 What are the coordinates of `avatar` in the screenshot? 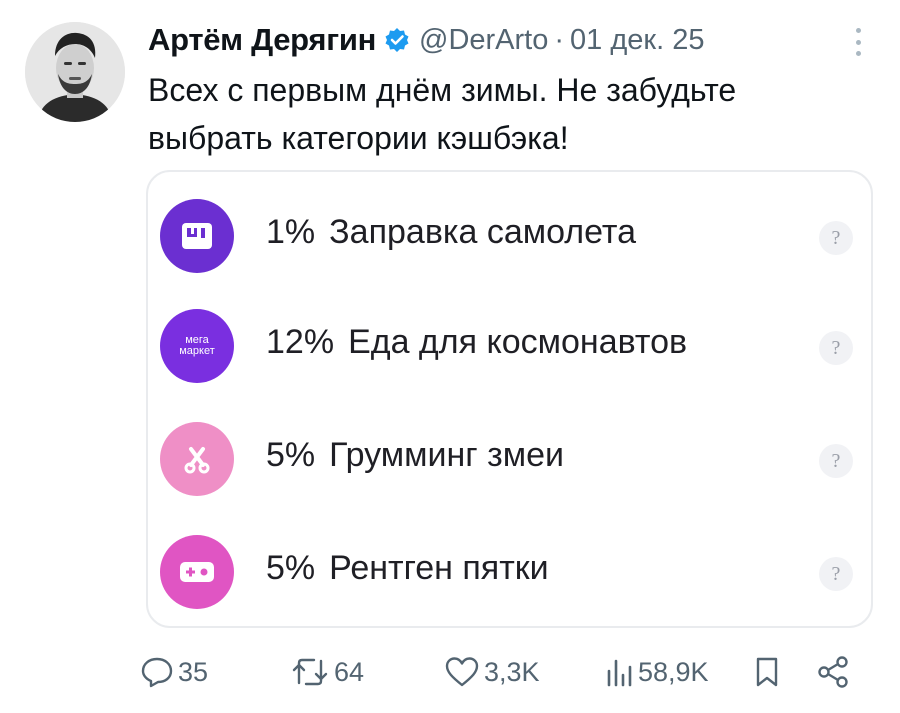 It's located at (75, 72).